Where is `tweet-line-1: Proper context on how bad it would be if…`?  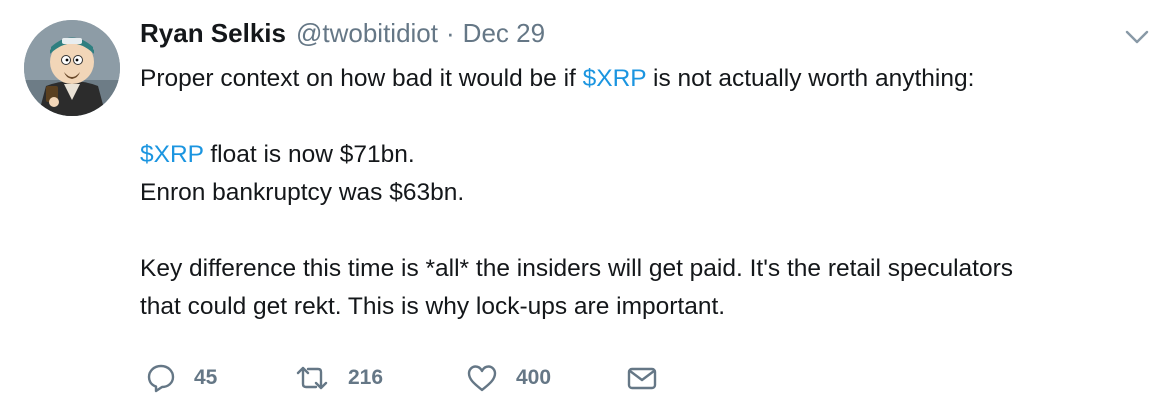 tweet-line-1: Proper context on how bad it would be if… is located at coordinates (650, 79).